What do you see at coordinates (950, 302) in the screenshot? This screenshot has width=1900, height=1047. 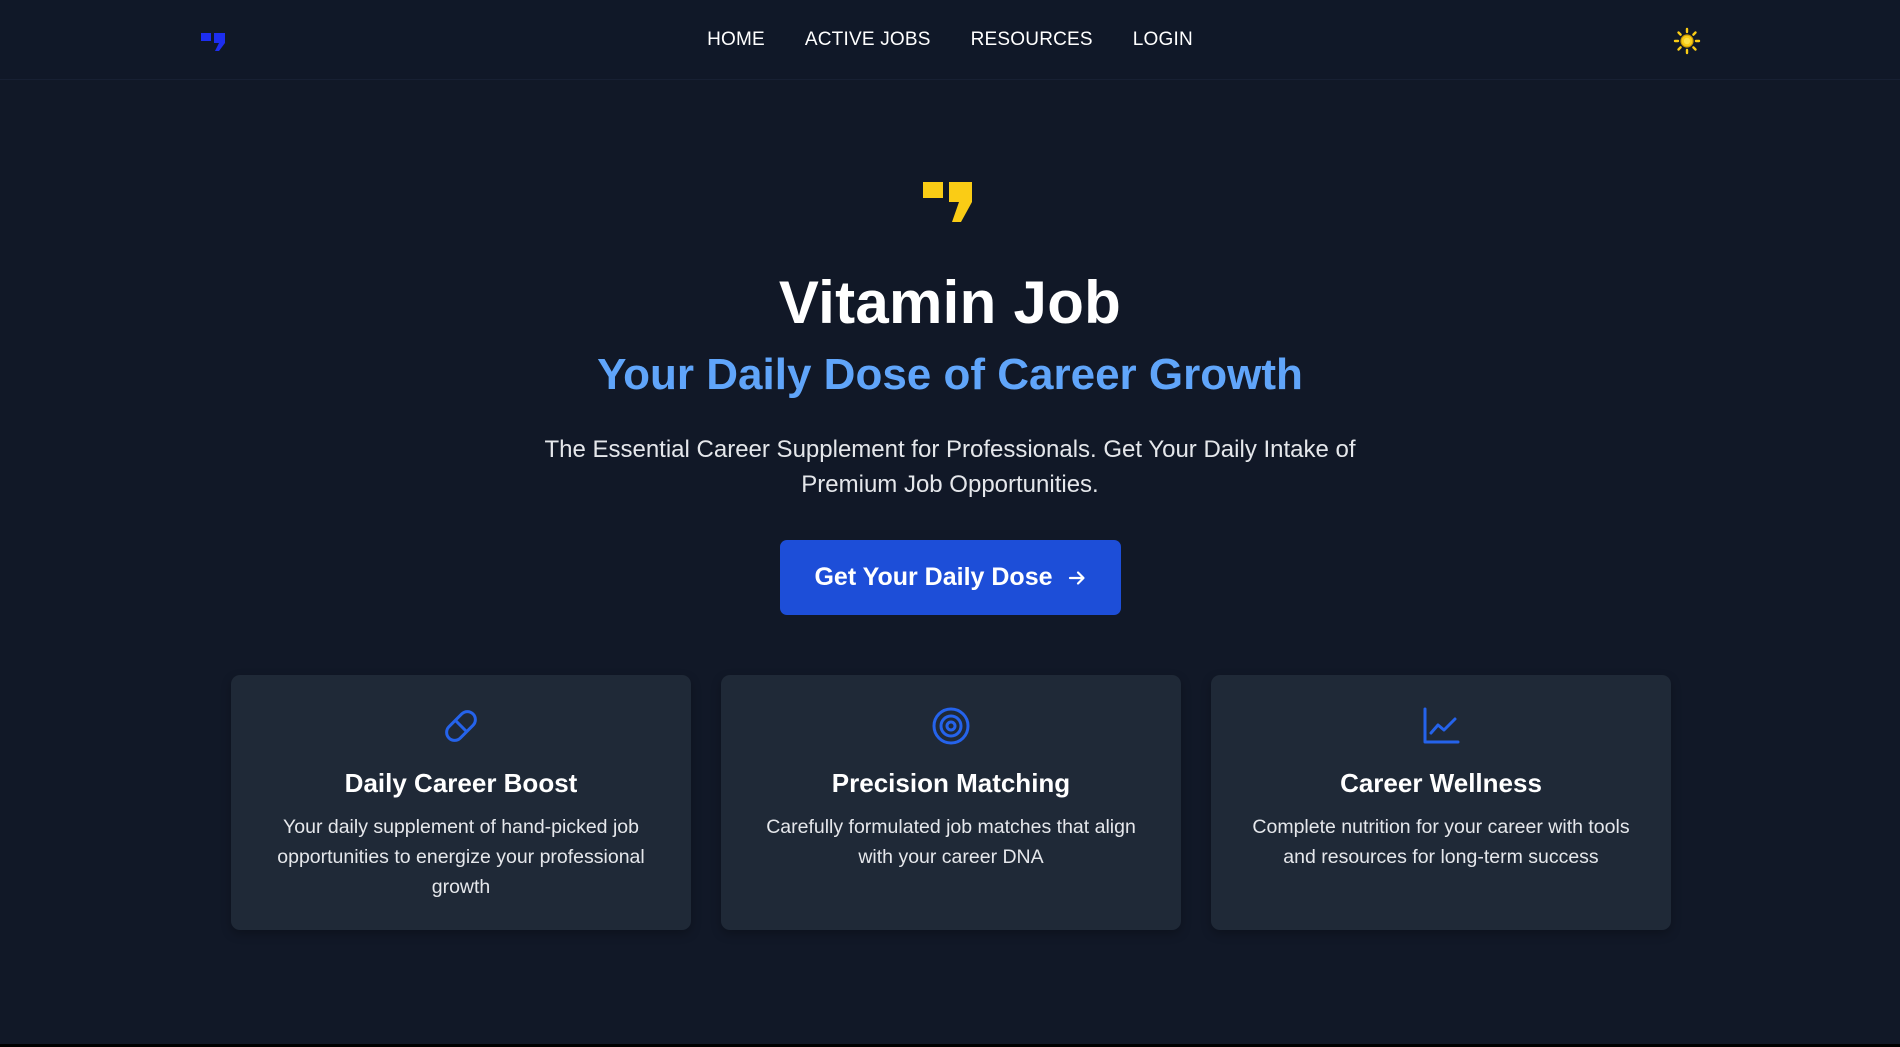 I see `hero-title: Vitamin Job` at bounding box center [950, 302].